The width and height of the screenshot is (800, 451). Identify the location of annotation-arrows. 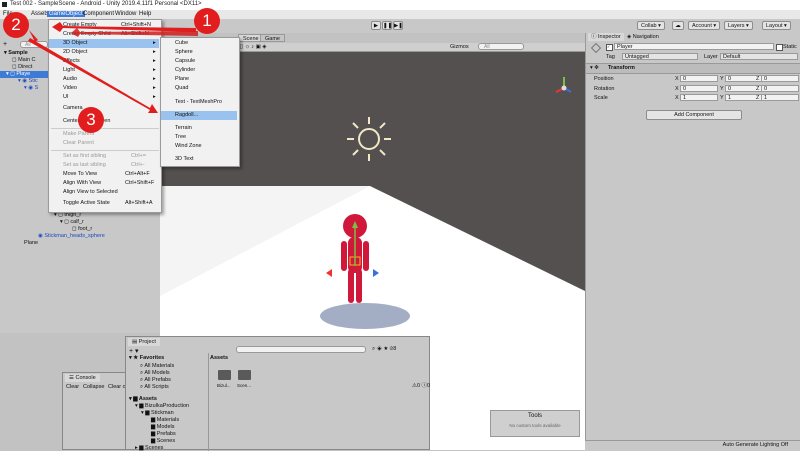
(113, 67).